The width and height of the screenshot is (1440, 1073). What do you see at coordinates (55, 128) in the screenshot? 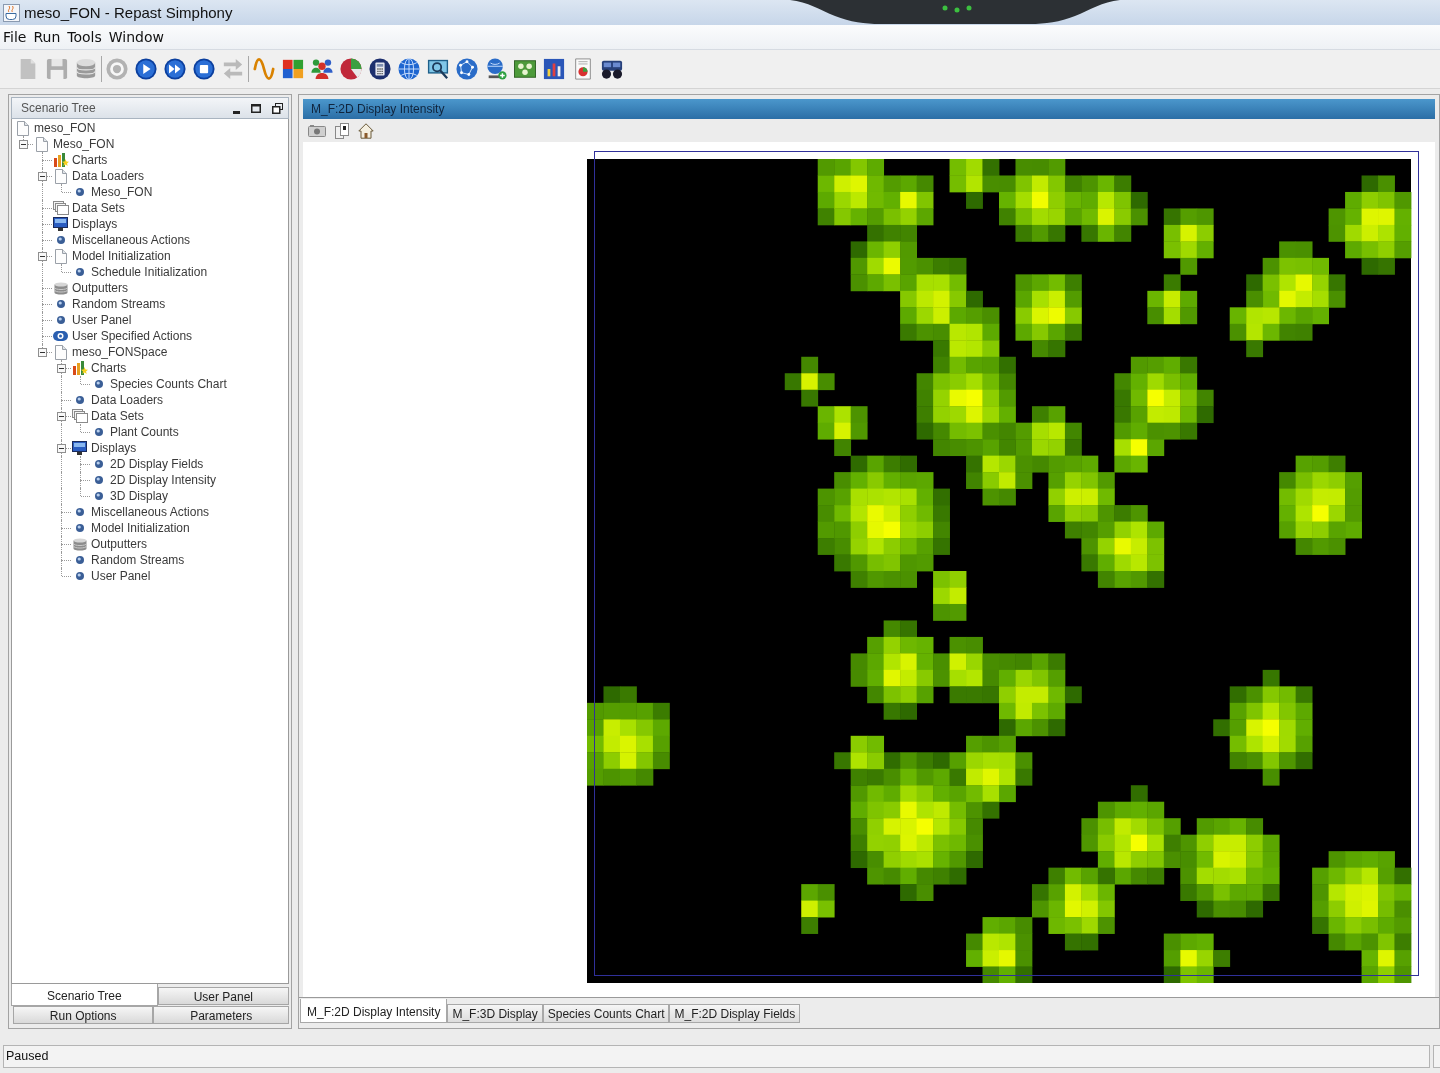
I see `tree-item: meso_FON` at bounding box center [55, 128].